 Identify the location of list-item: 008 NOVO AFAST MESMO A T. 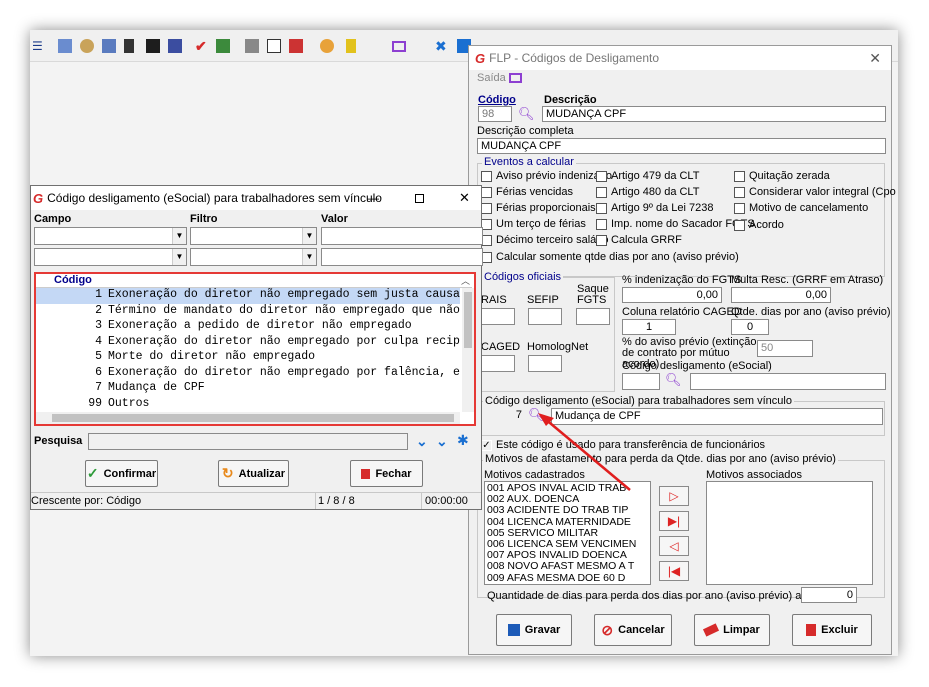
(567, 566).